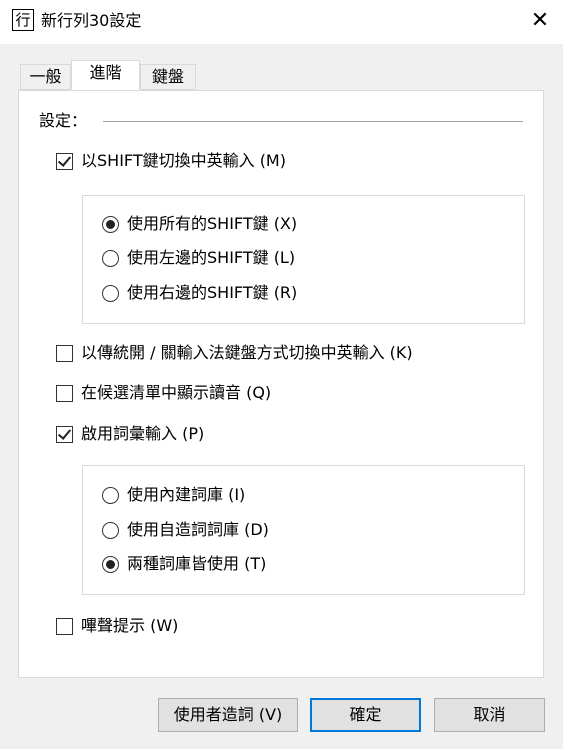 This screenshot has height=749, width=563. I want to click on beep-label: 嗶聲提示 (W), so click(130, 625).